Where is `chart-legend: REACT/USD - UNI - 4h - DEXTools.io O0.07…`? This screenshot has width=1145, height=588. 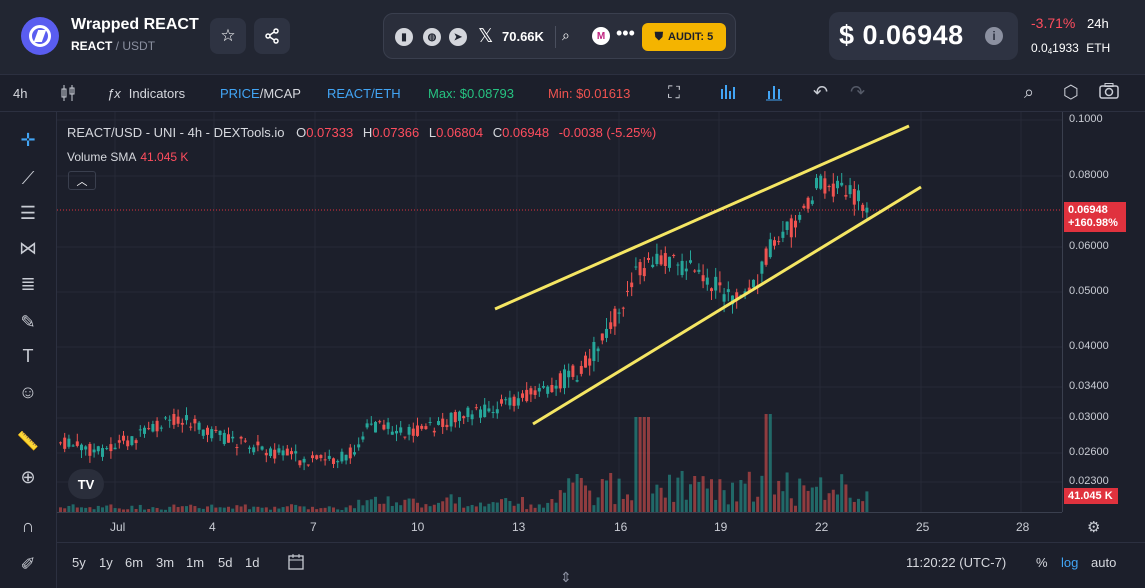 chart-legend: REACT/USD - UNI - 4h - DEXTools.io O0.07… is located at coordinates (362, 132).